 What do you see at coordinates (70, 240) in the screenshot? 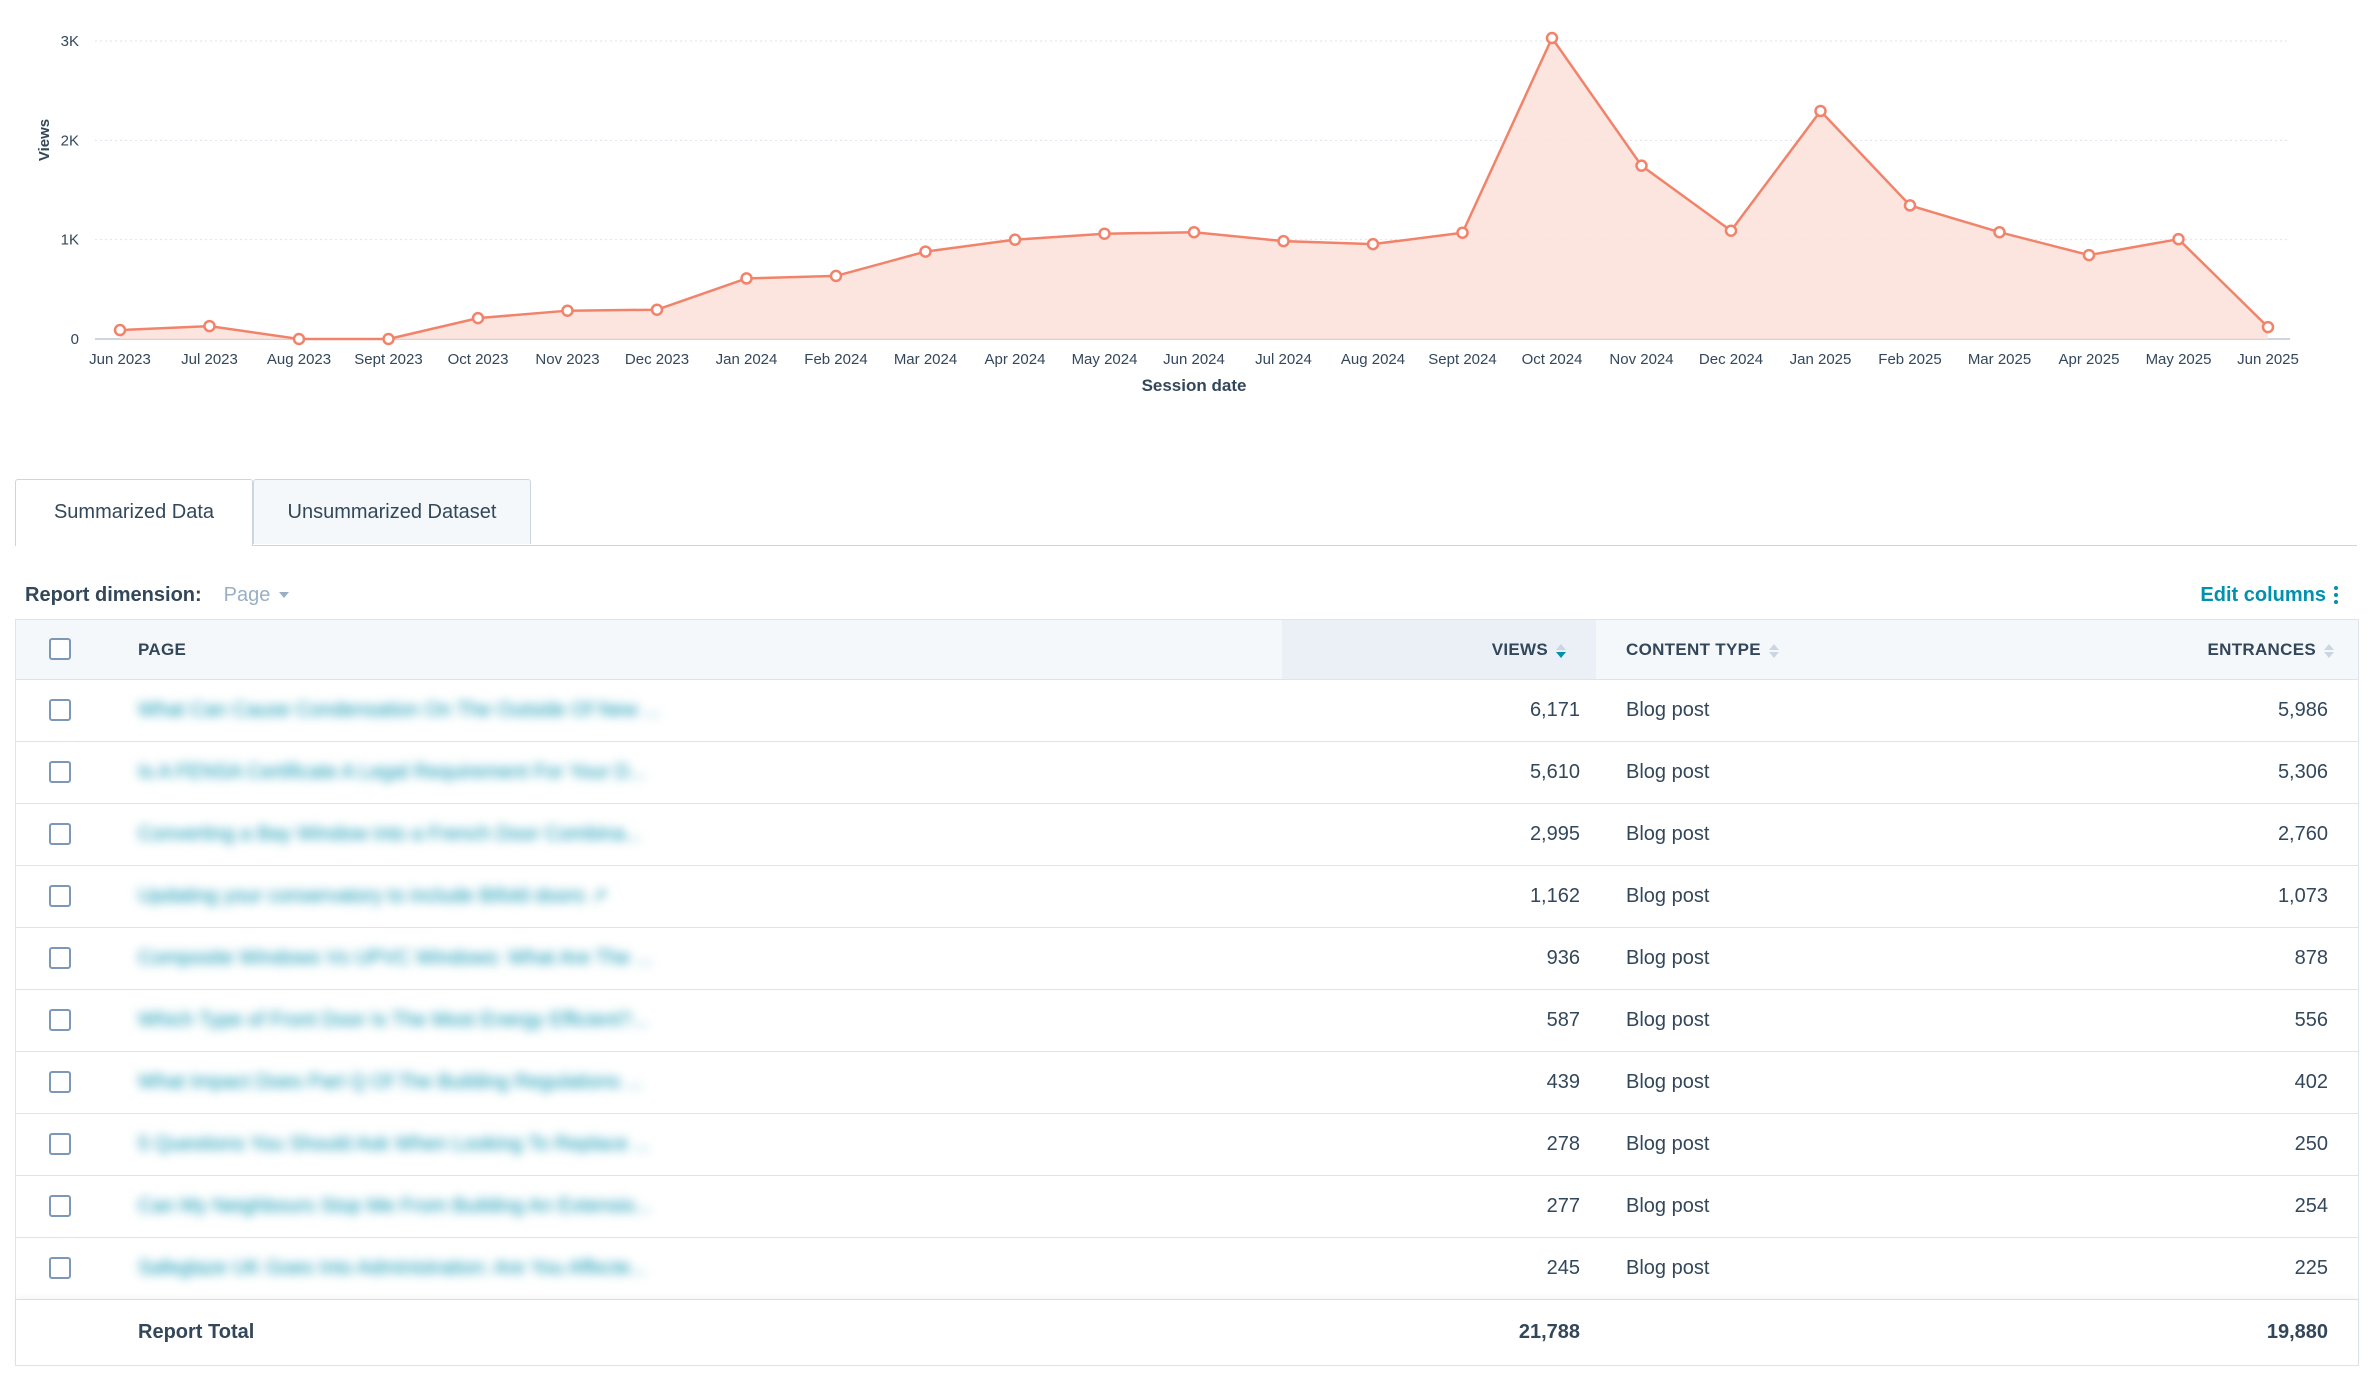
I see `y-tick-label: 1K` at bounding box center [70, 240].